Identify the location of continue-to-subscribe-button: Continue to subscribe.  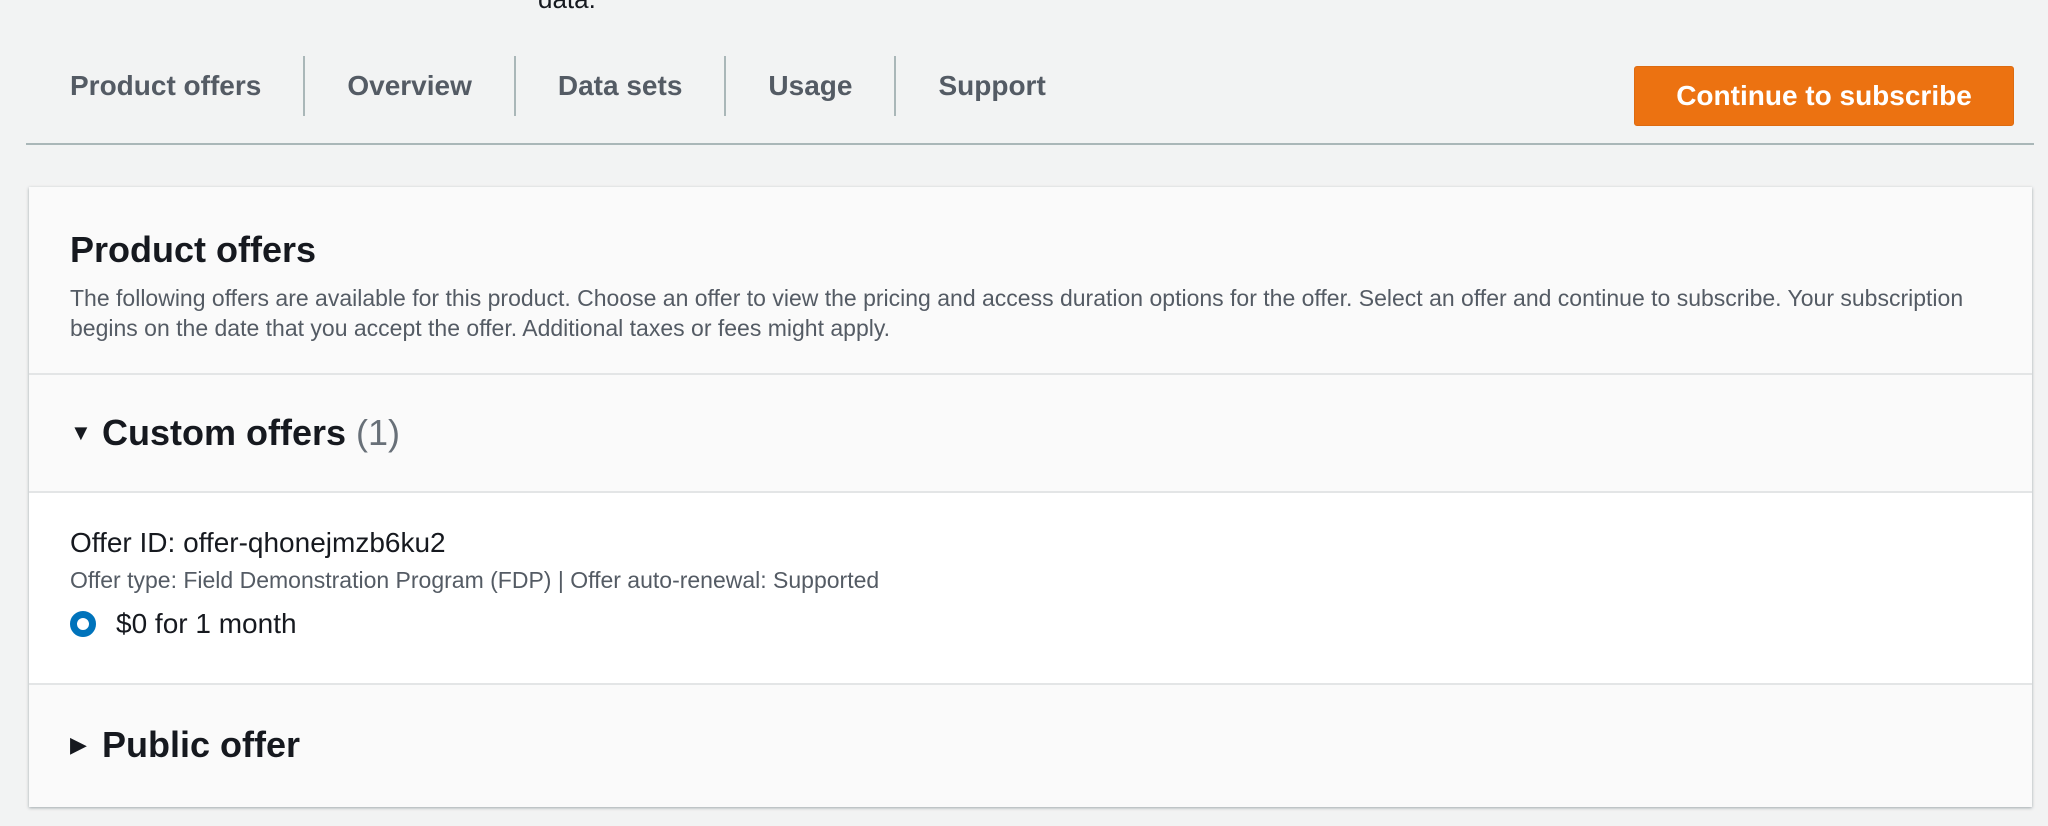
(1824, 96).